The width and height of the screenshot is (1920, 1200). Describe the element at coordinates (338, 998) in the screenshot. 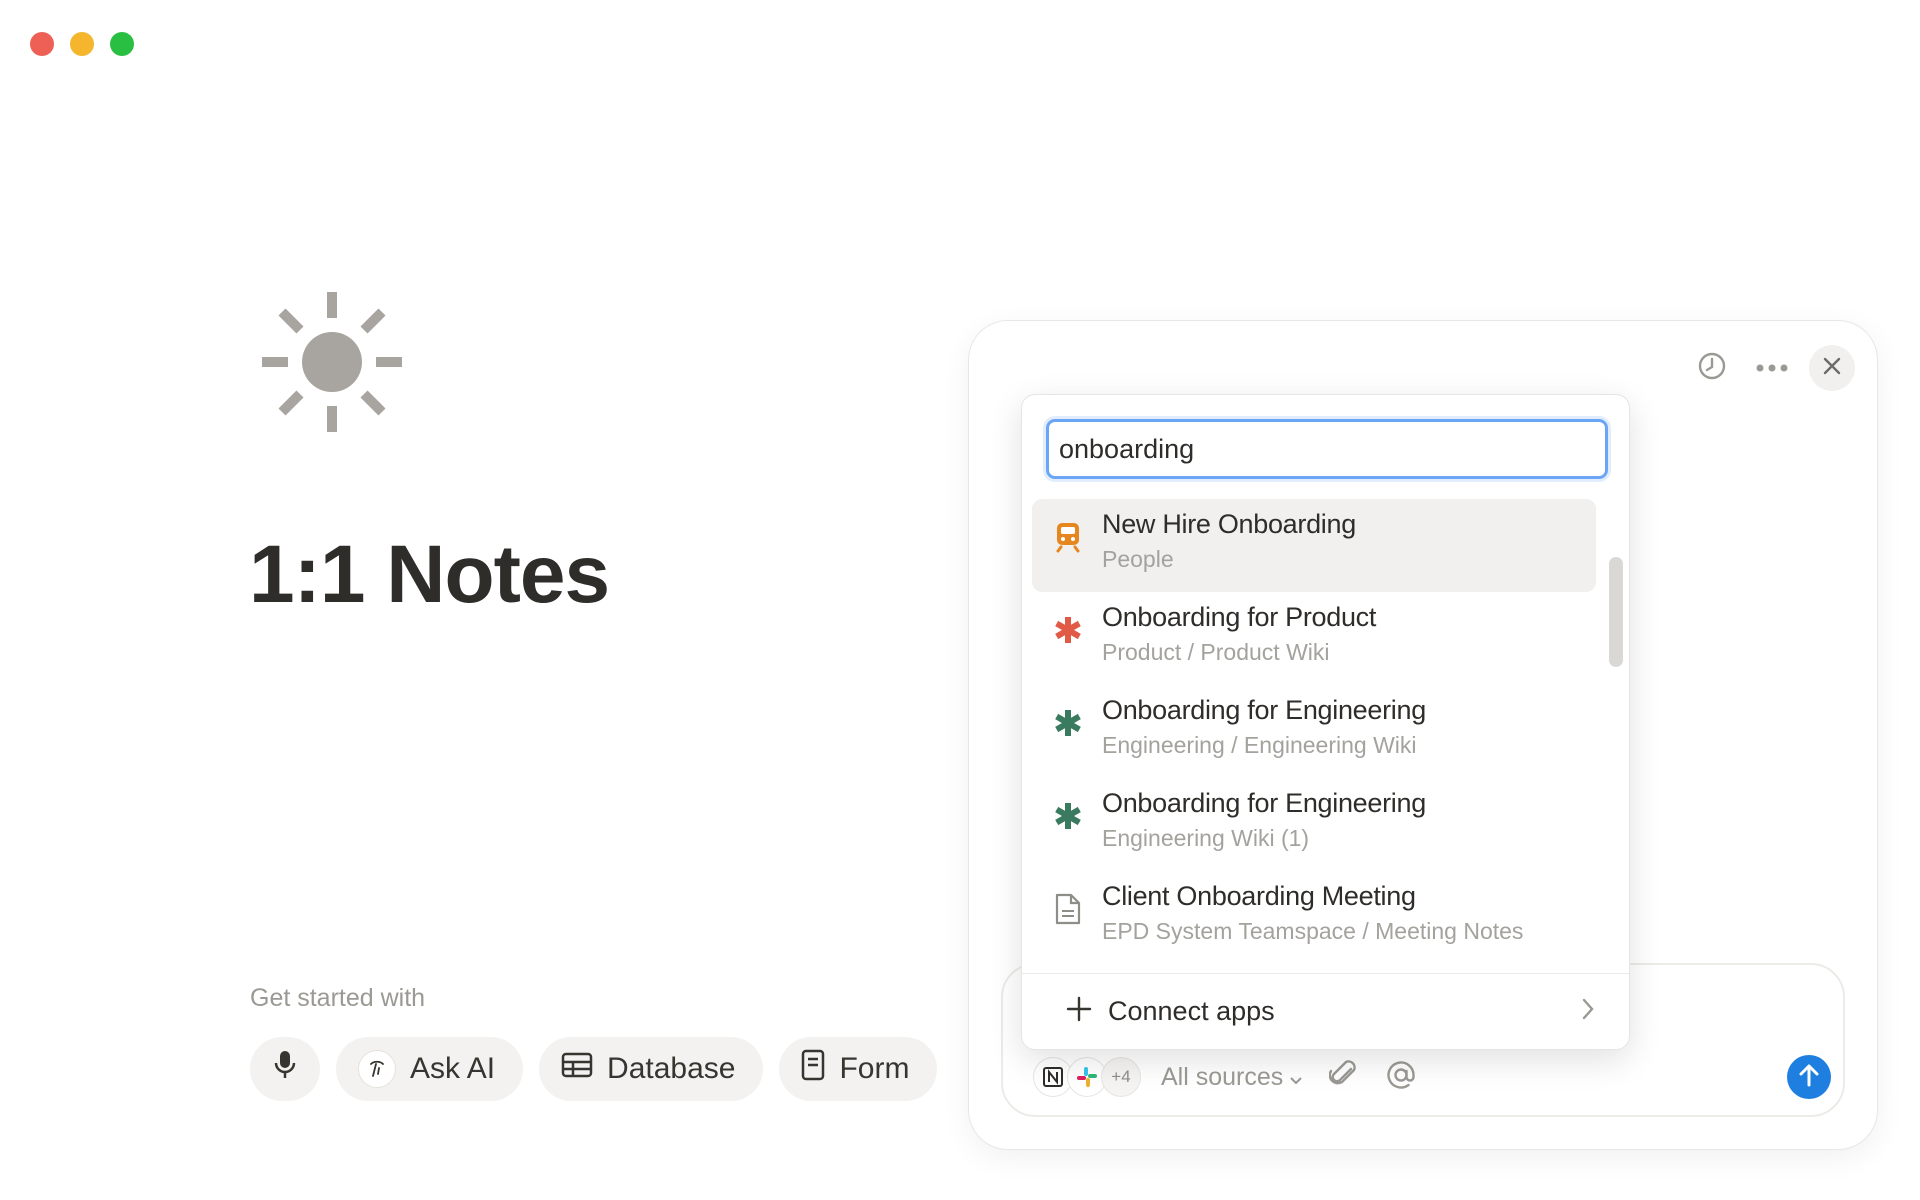

I see `get-started-label: Get started with` at that location.